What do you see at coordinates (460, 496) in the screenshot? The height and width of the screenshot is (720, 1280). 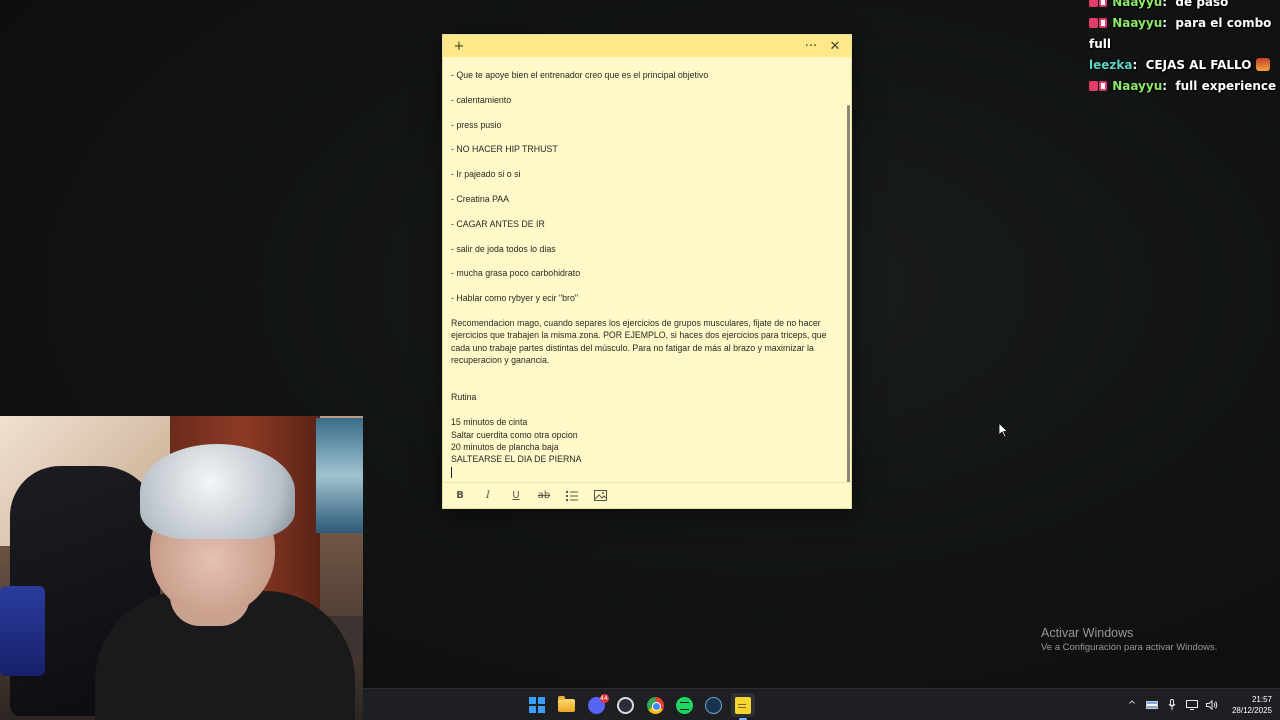 I see `bold-button: B` at bounding box center [460, 496].